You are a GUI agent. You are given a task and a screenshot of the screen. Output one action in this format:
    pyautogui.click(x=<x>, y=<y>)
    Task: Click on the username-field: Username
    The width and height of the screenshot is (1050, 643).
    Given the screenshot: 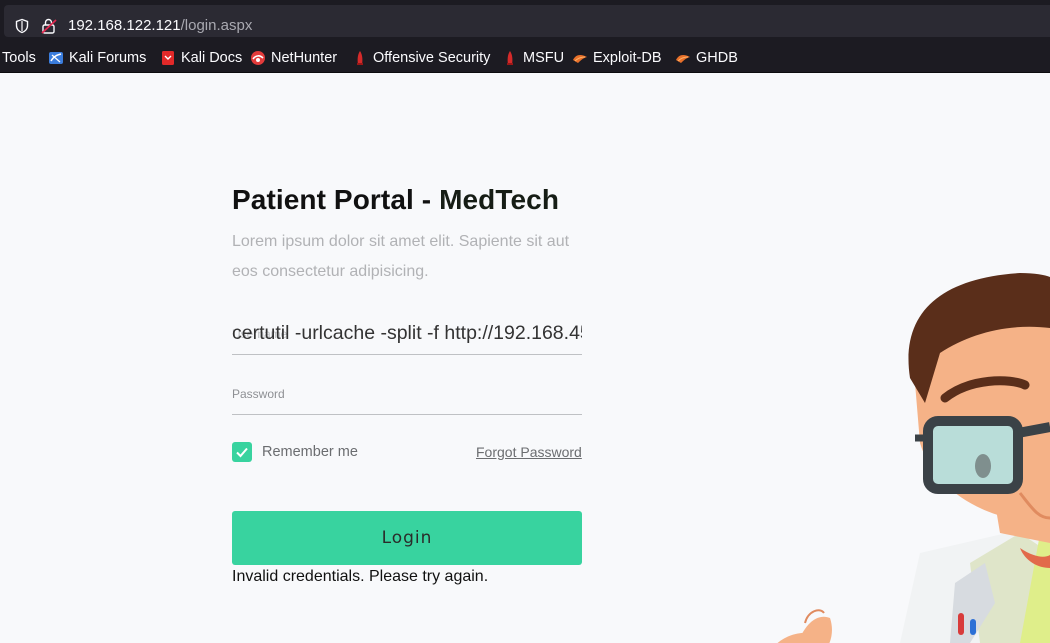 What is the action you would take?
    pyautogui.click(x=407, y=329)
    